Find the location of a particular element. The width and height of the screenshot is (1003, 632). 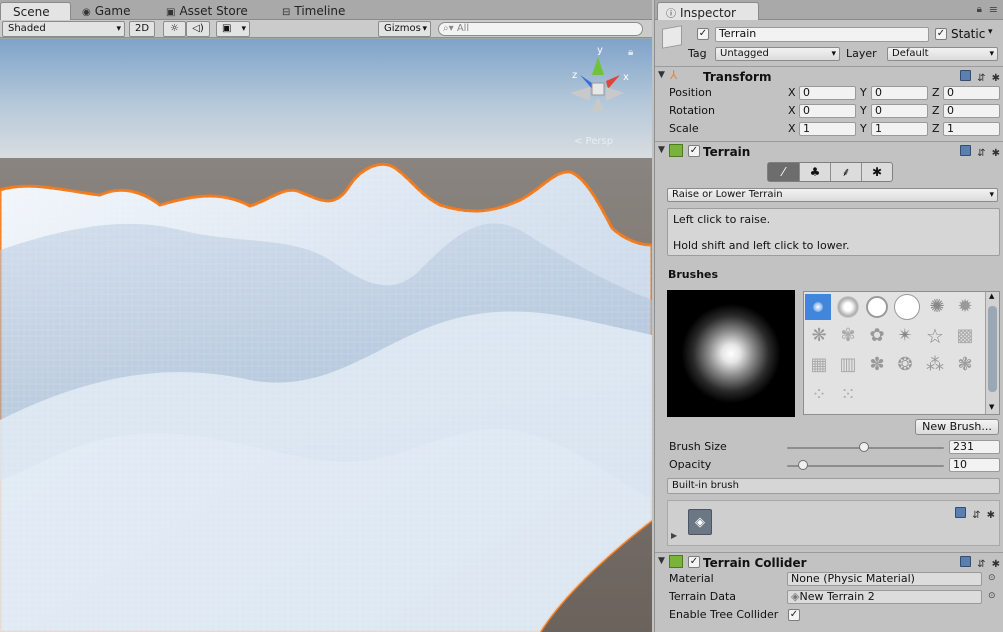

opacity-field: 10 is located at coordinates (974, 465).